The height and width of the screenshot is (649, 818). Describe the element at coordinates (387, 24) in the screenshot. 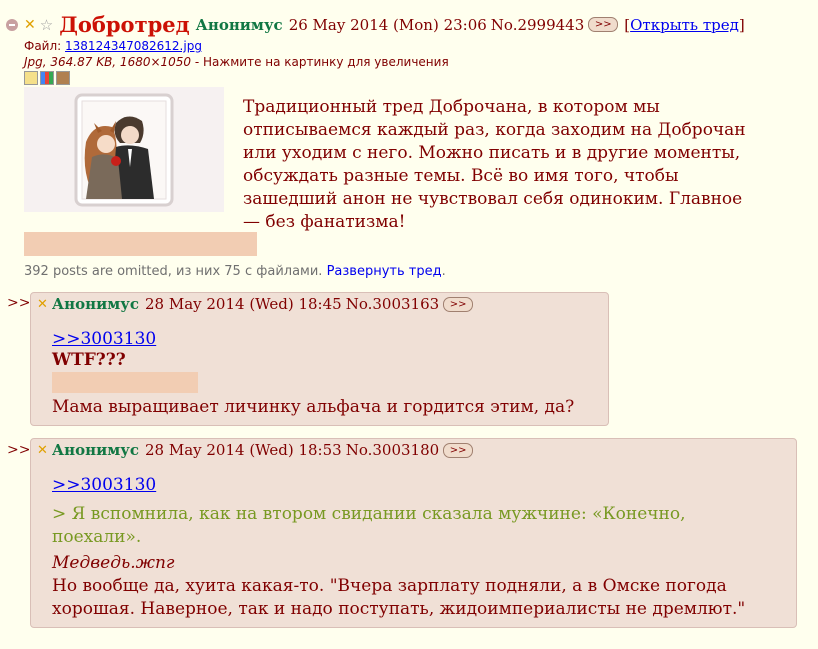

I see `post-date: 26 May 2014 (Mon) 23:06` at that location.